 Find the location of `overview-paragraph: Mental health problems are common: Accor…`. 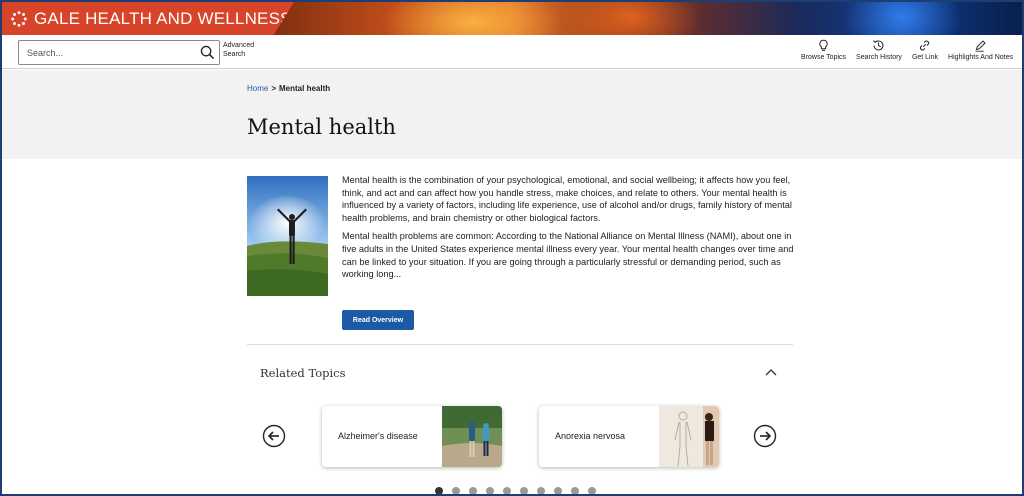

overview-paragraph: Mental health problems are common: Accor… is located at coordinates (568, 255).